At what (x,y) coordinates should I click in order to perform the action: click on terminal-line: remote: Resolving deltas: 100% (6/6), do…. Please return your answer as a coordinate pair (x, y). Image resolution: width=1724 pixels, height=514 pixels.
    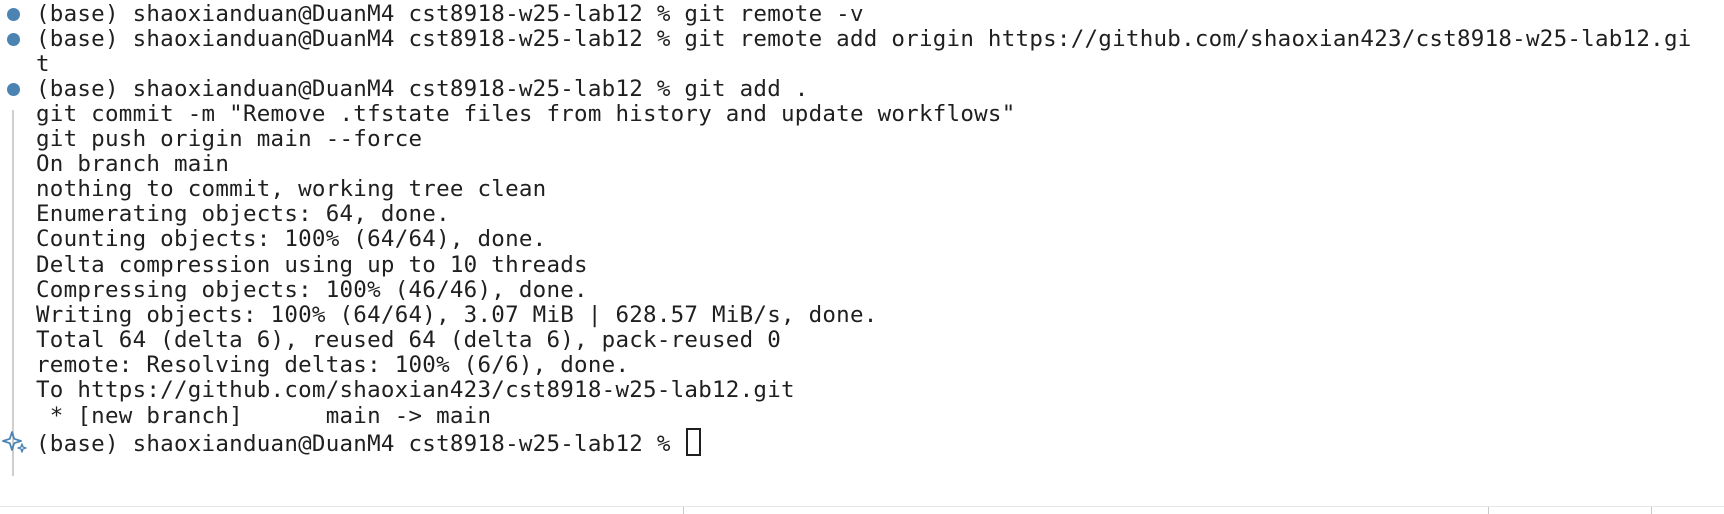
    Looking at the image, I should click on (333, 365).